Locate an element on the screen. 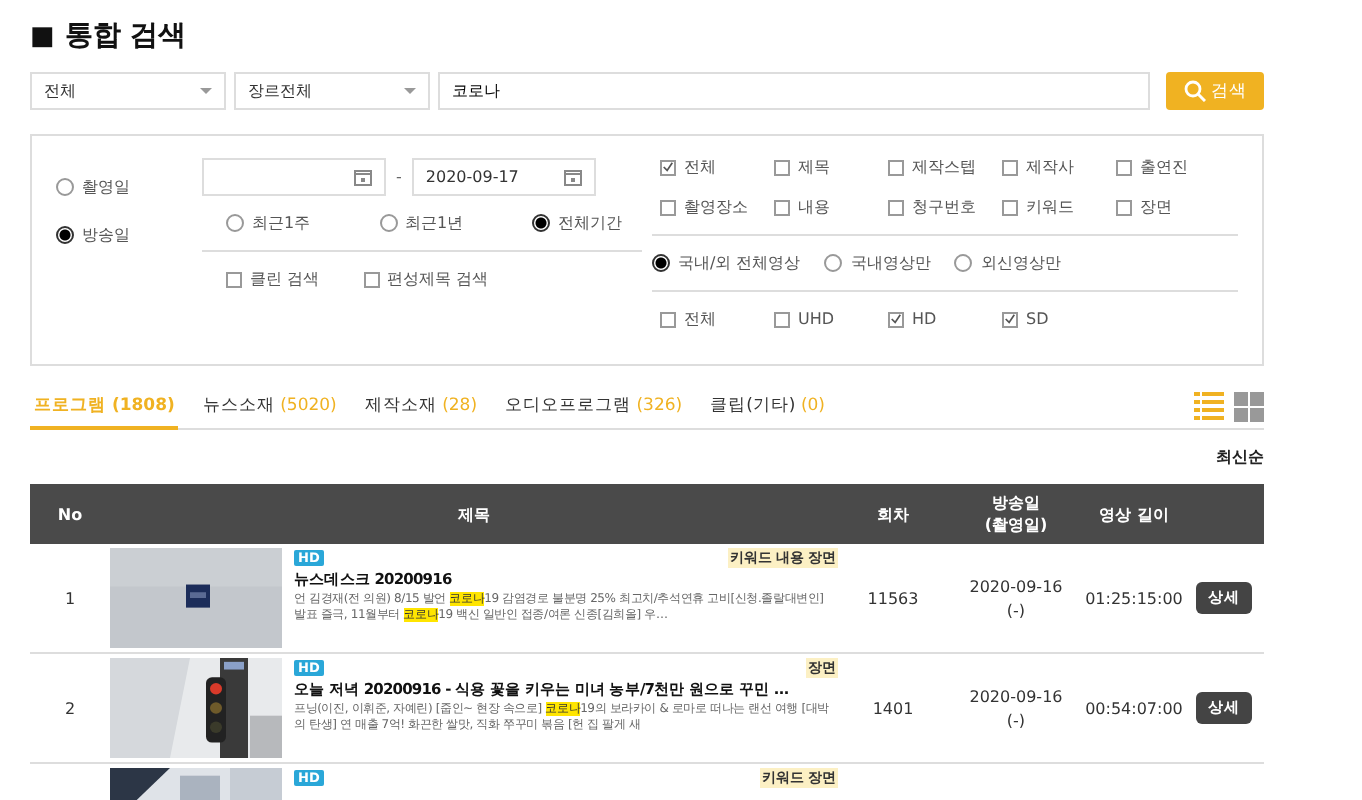 Image resolution: width=1362 pixels, height=800 pixels. genre-select: 장르전체 is located at coordinates (332, 91).